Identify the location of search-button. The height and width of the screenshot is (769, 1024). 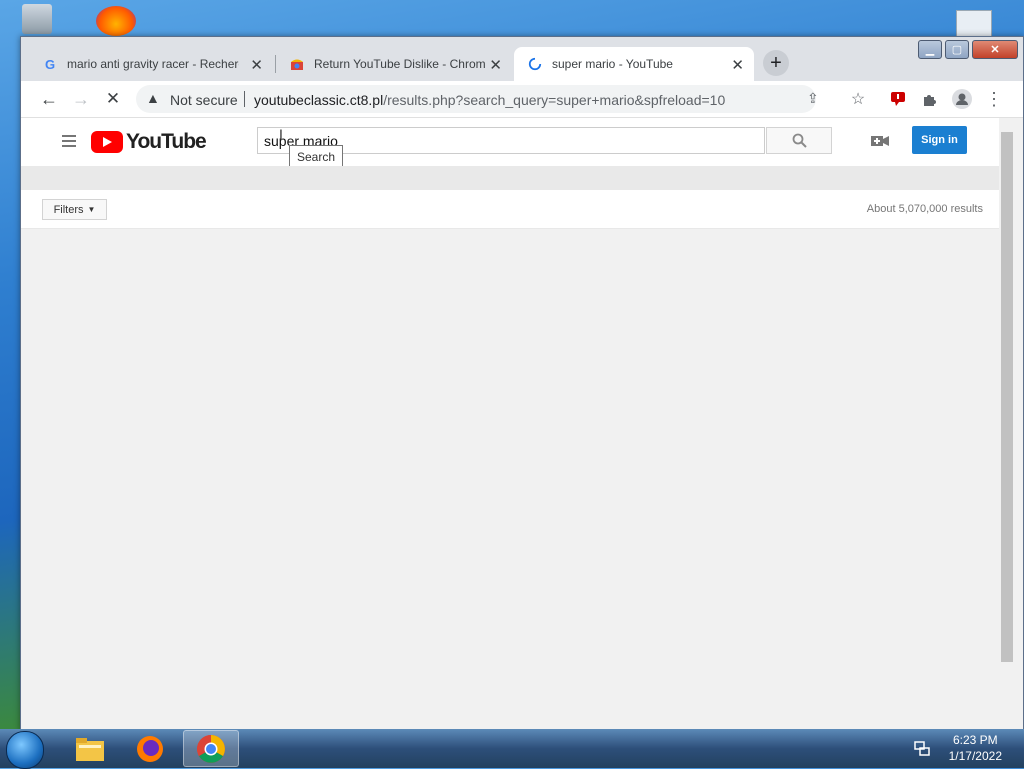
(799, 140).